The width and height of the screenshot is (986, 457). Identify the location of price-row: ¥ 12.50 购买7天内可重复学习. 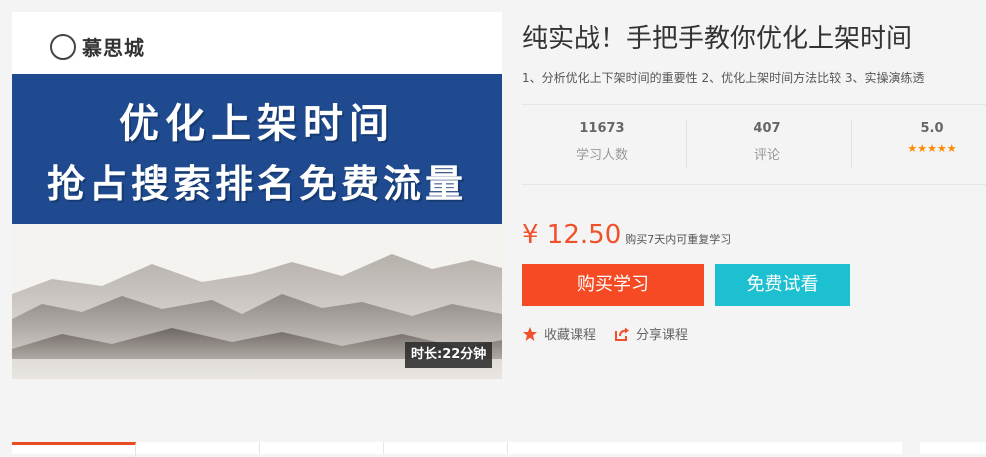
(626, 235).